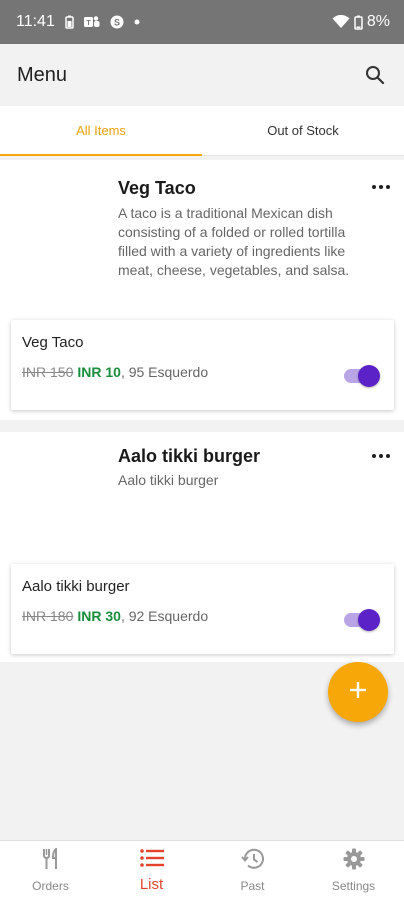  I want to click on page-title: Menu, so click(42, 74).